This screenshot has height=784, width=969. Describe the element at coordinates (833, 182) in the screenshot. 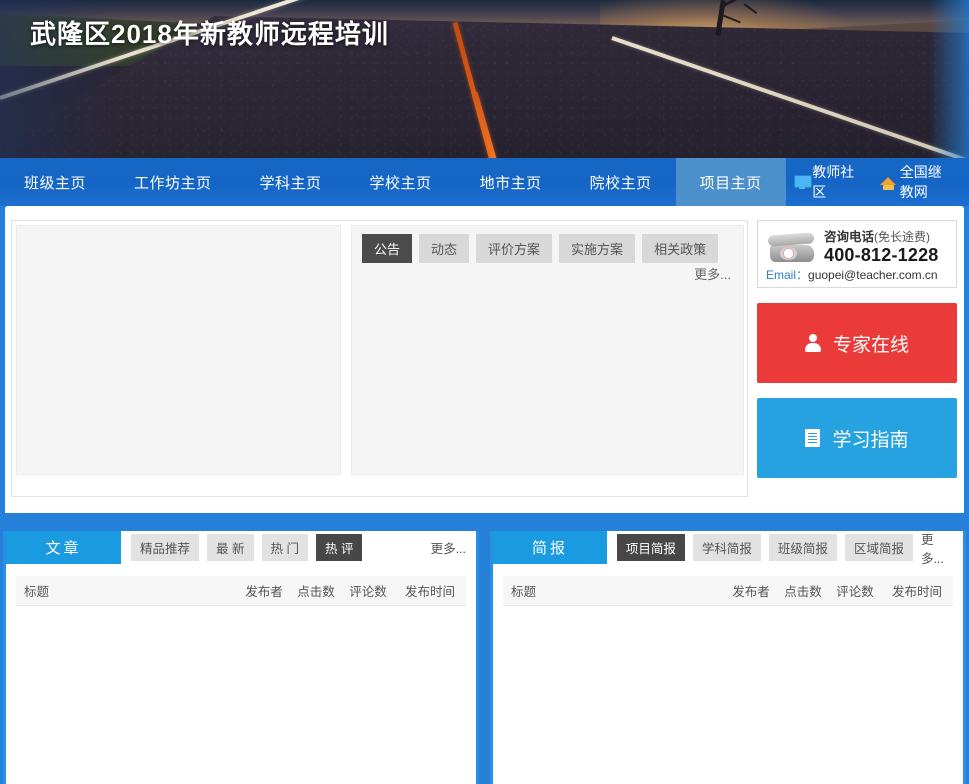

I see `nav-link-label: 教师社区` at that location.